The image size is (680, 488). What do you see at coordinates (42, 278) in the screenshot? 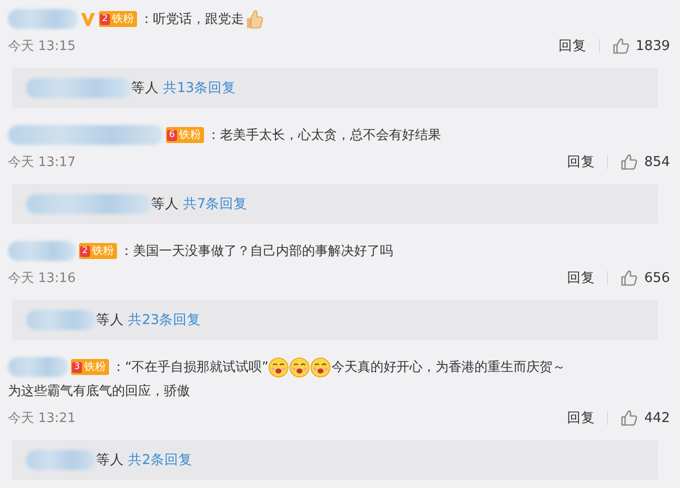
I see `timestamp: 今天 13:16` at bounding box center [42, 278].